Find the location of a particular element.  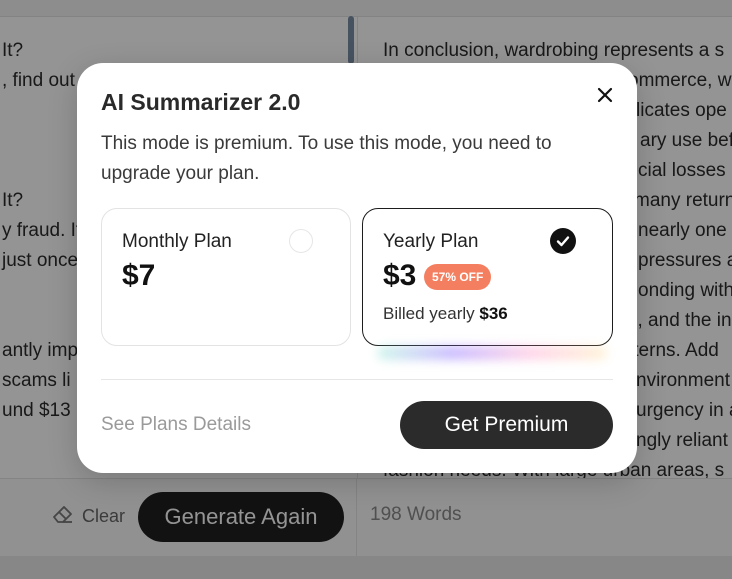

monthly-plan-card: Monthly Plan $7 is located at coordinates (226, 277).